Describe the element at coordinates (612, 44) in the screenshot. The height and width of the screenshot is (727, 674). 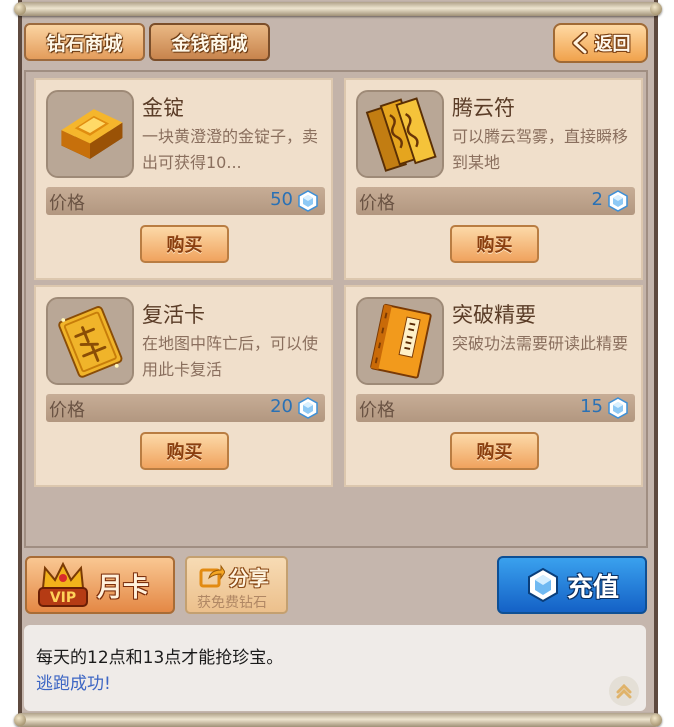
I see `back-button-label: 返回` at that location.